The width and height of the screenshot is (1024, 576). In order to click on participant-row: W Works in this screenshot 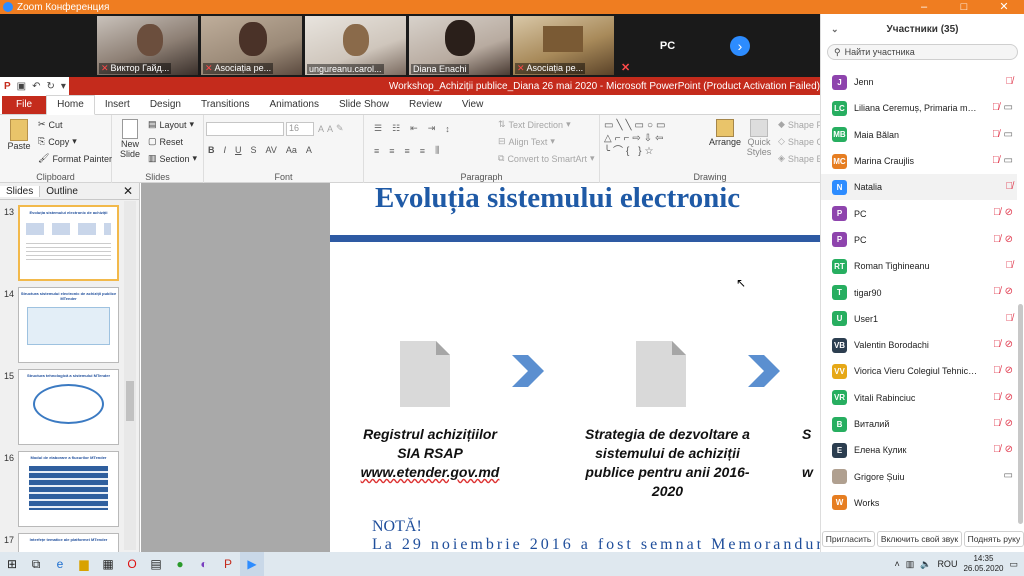, I will do `click(919, 503)`.